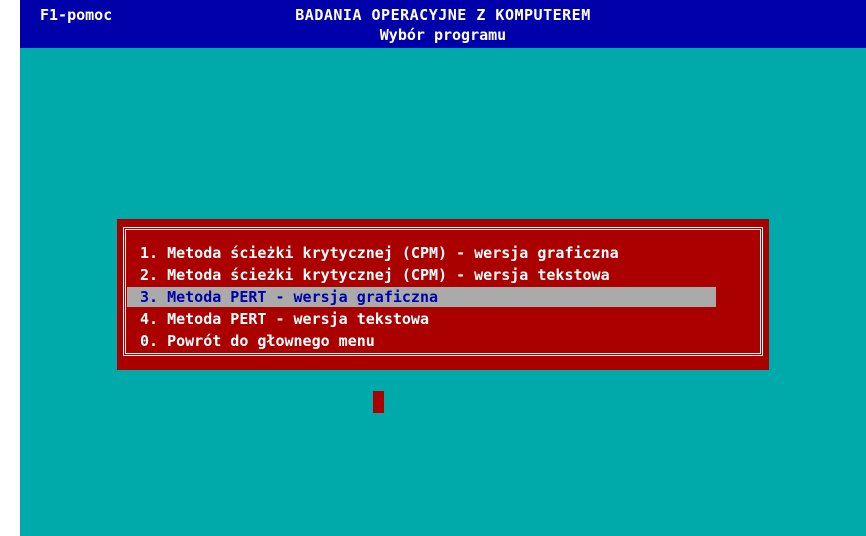 Image resolution: width=866 pixels, height=536 pixels. Describe the element at coordinates (378, 402) in the screenshot. I see `text-cursor` at that location.